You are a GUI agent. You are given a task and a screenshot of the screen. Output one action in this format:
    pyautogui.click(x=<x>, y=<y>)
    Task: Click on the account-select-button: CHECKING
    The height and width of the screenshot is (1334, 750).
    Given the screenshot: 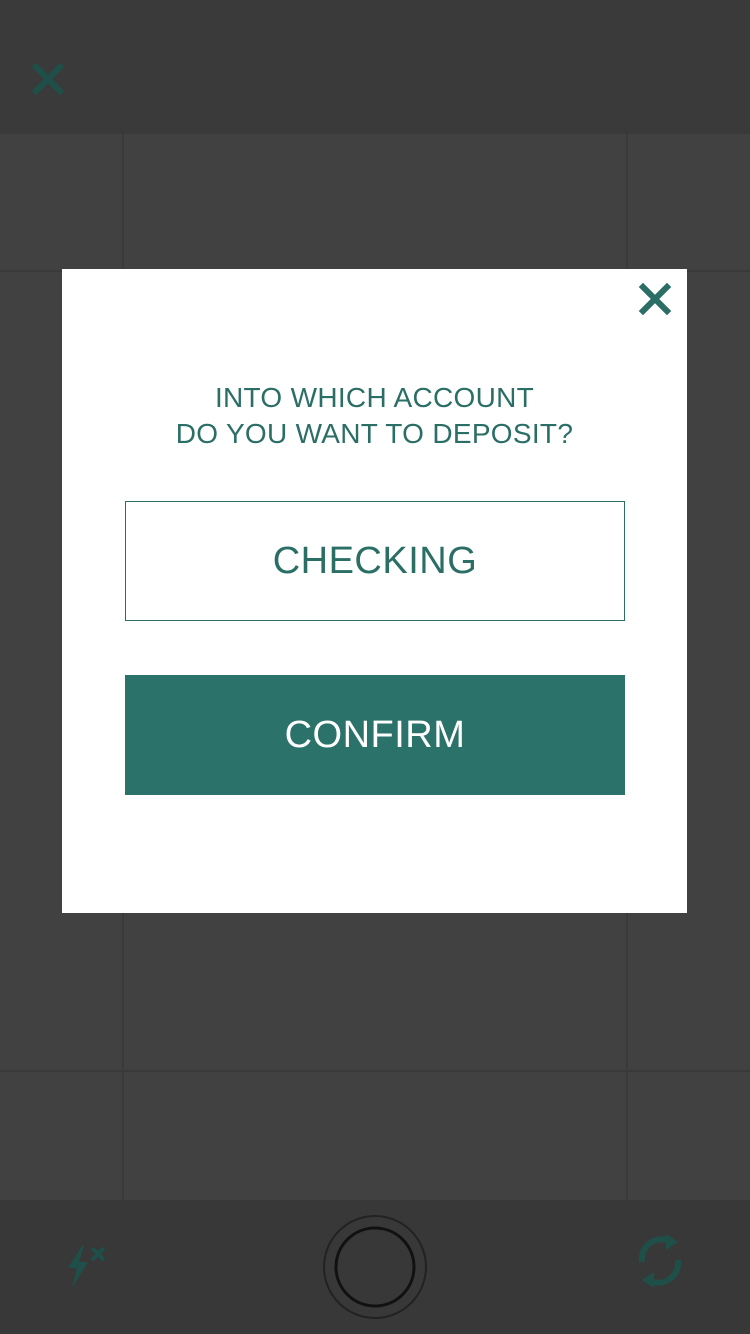 What is the action you would take?
    pyautogui.click(x=375, y=561)
    